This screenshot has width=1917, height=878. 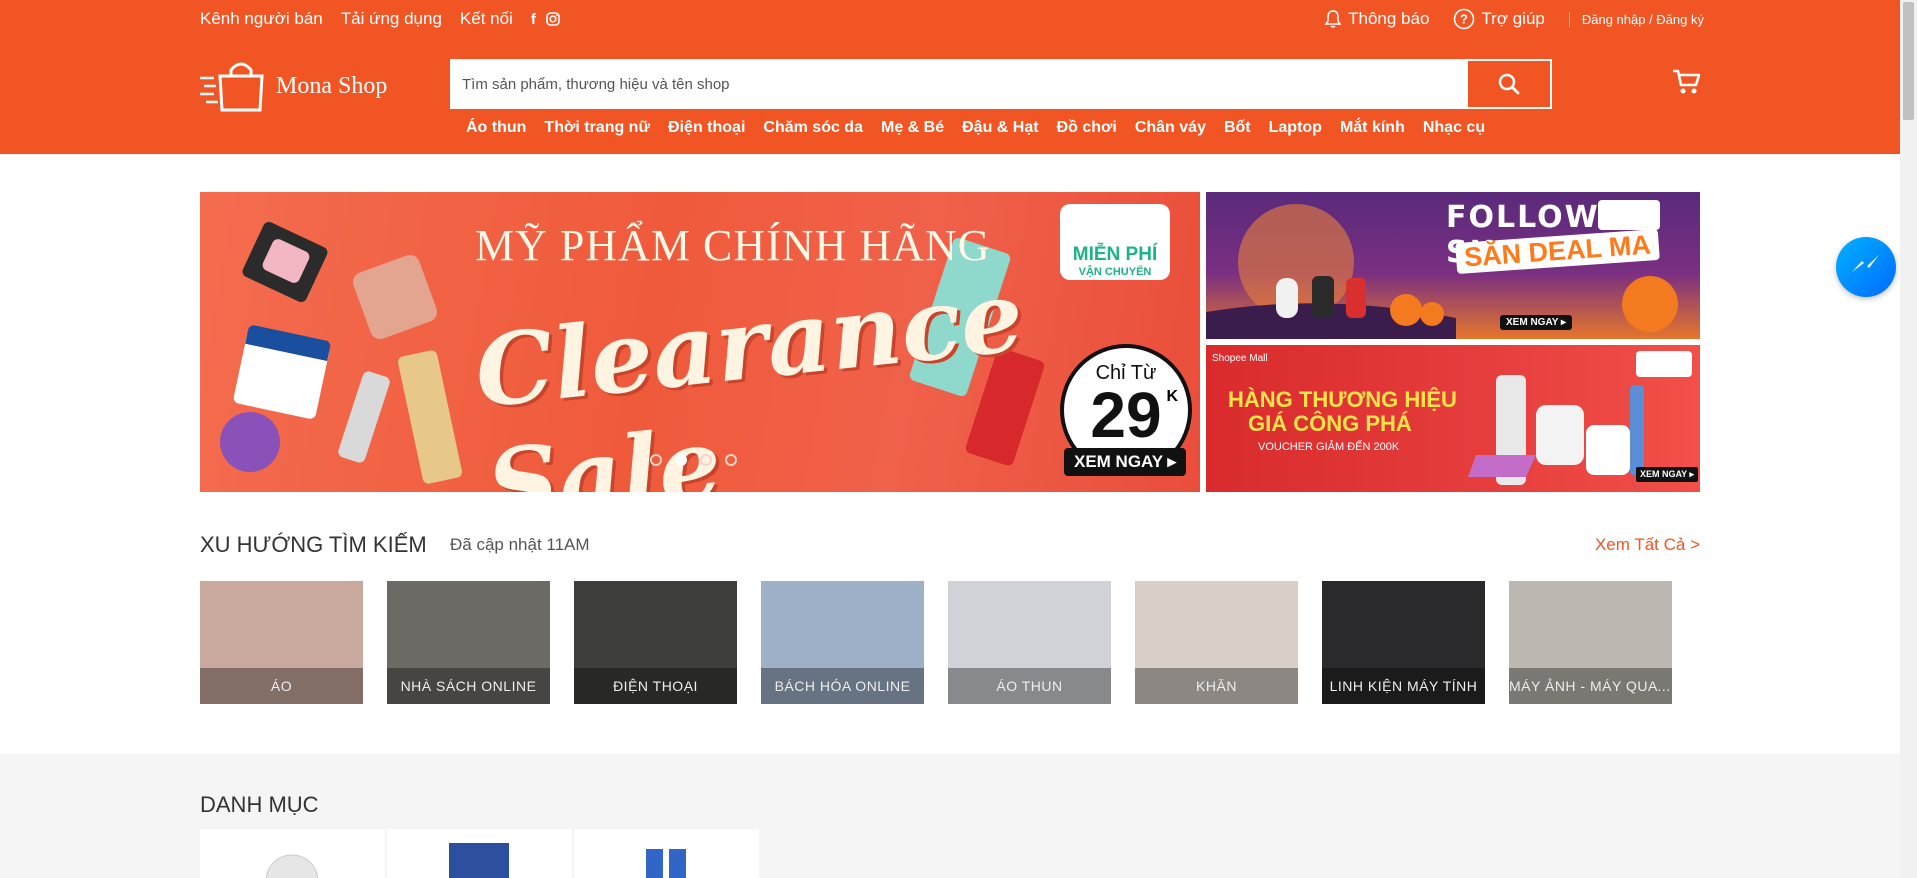 I want to click on categories-title: DANH MỤC, so click(x=259, y=804).